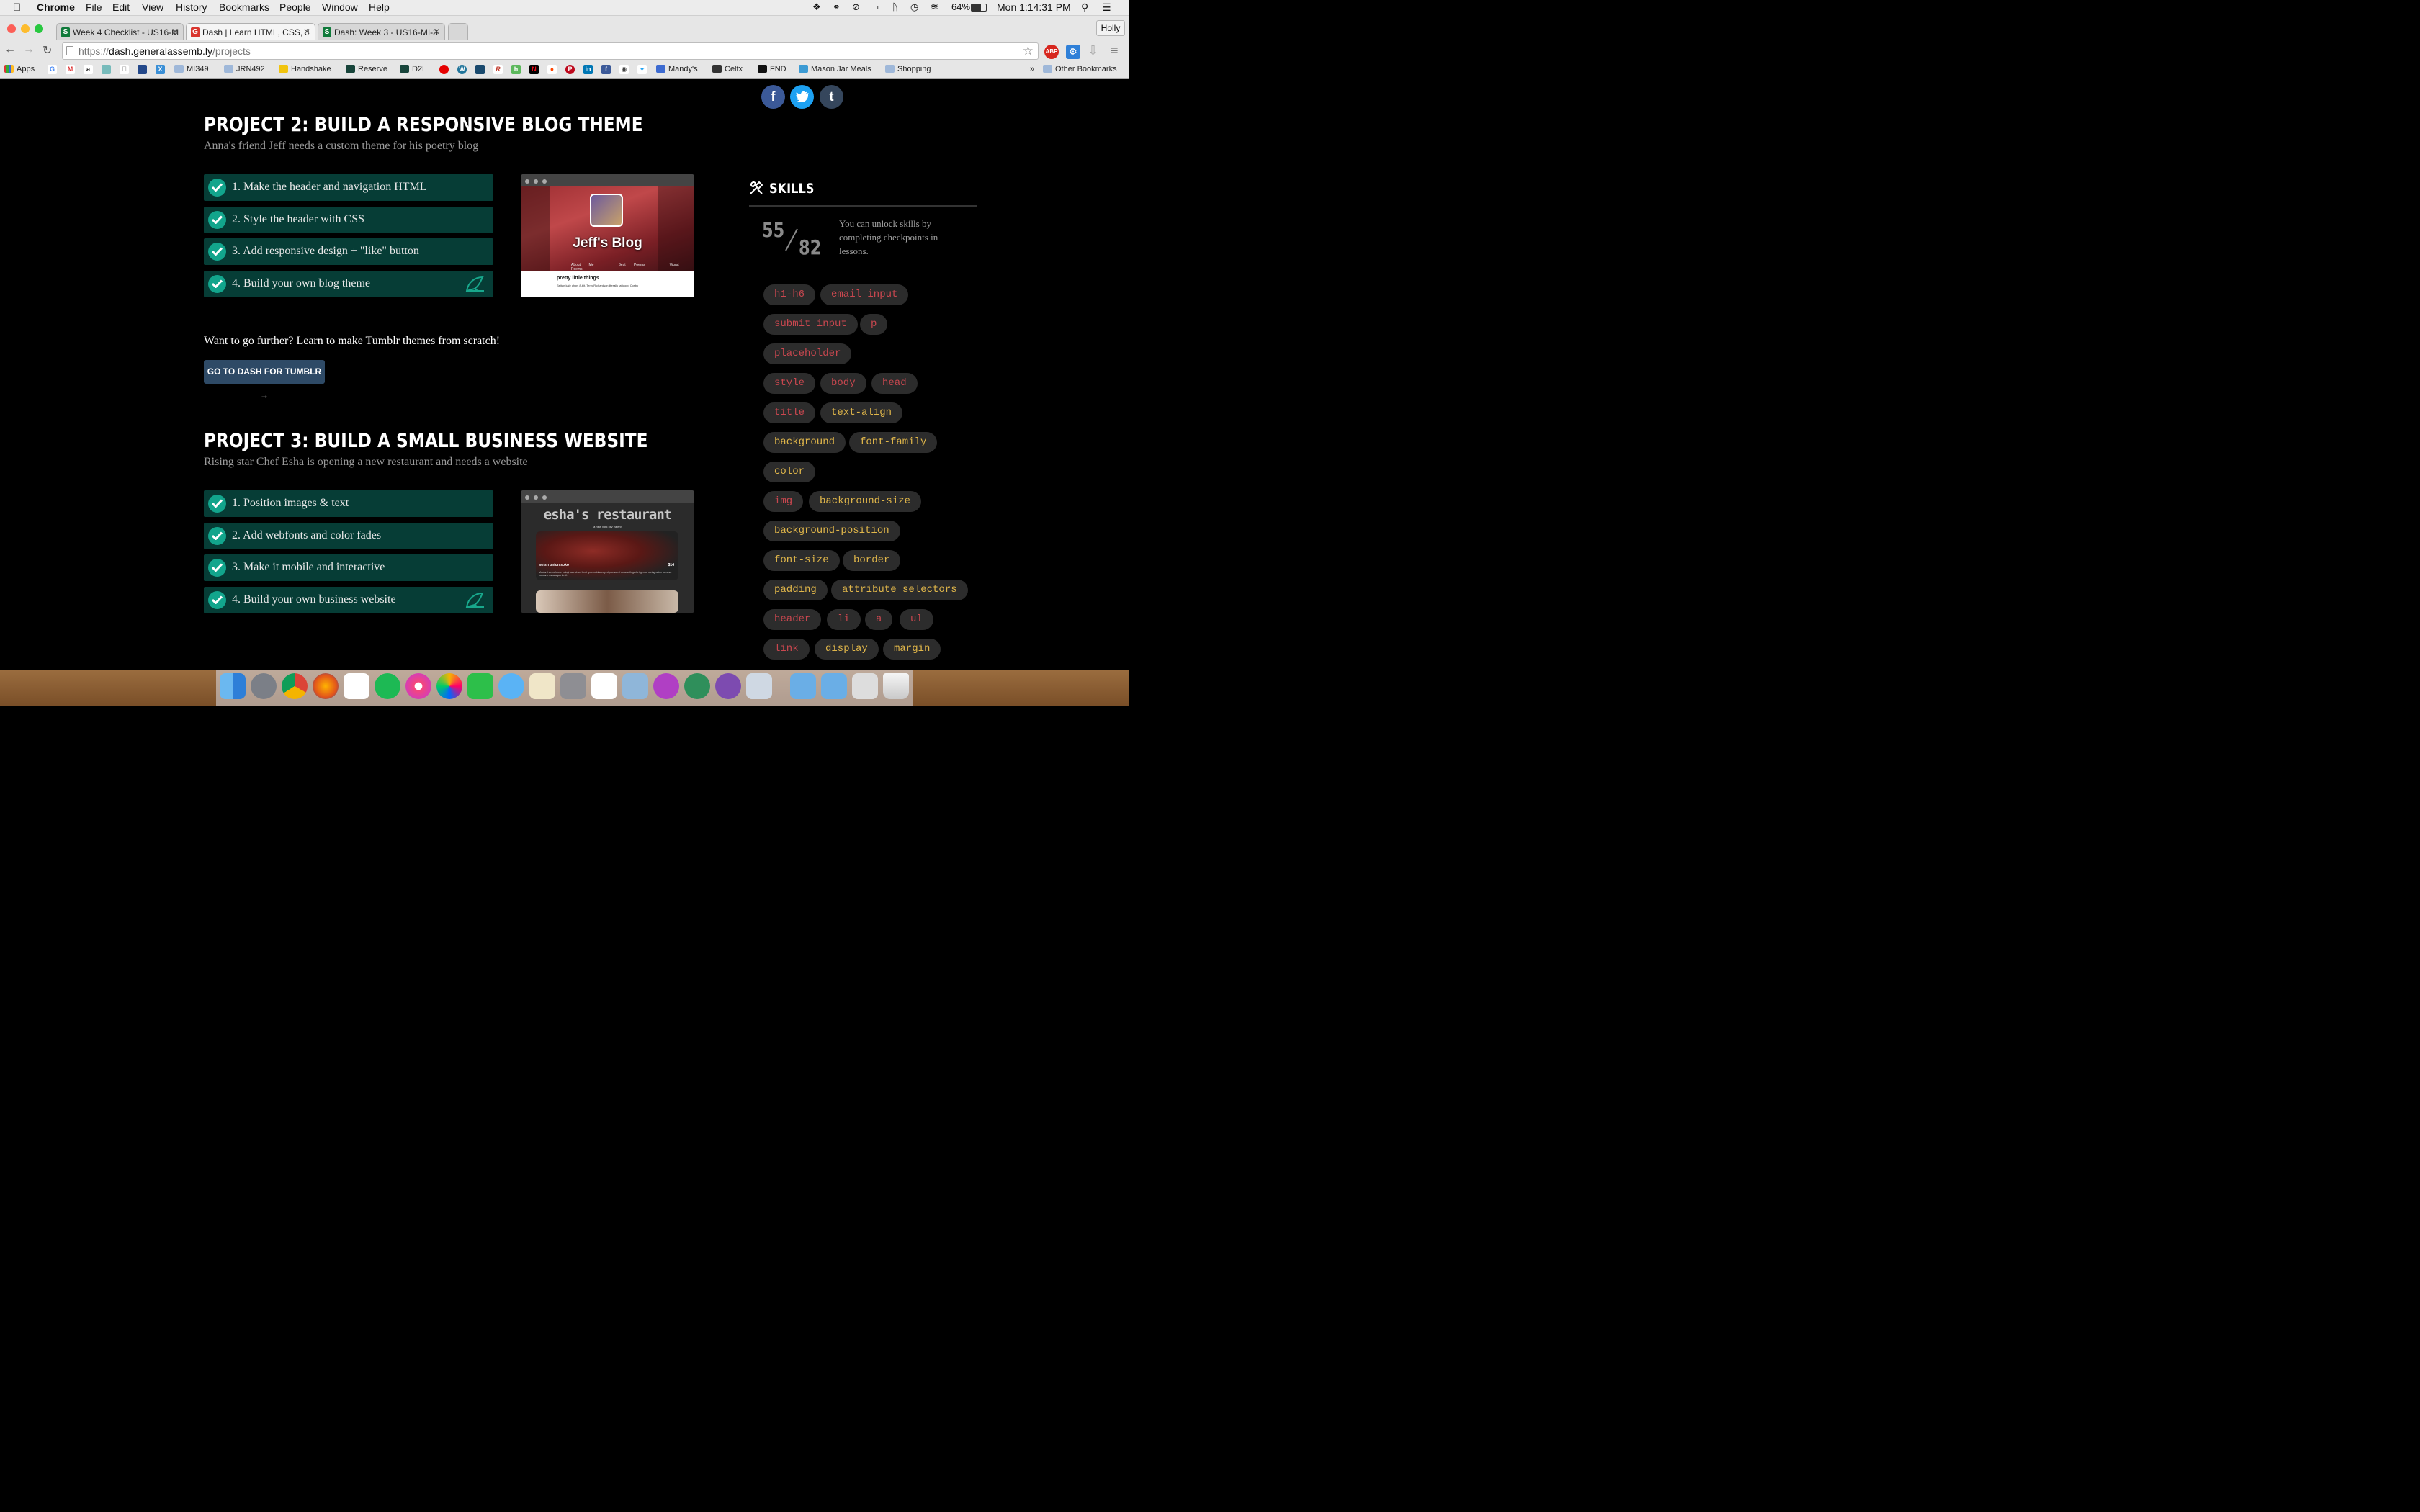 The image size is (2420, 1512). What do you see at coordinates (534, 69) in the screenshot?
I see `netflix-icon: N` at bounding box center [534, 69].